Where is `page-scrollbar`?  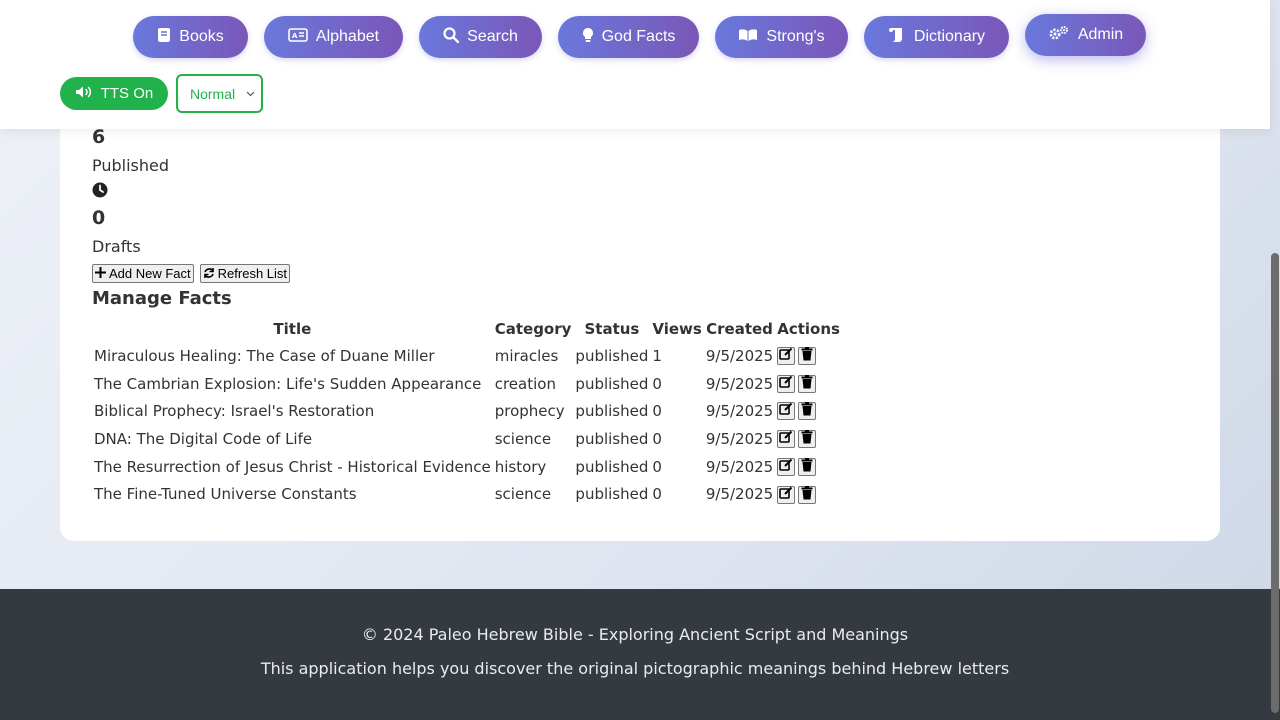 page-scrollbar is located at coordinates (1275, 360).